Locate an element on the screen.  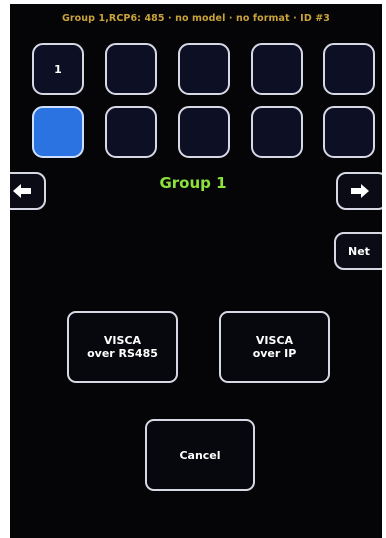
visca-rs485-button: VISCA over RS485 is located at coordinates (122, 347).